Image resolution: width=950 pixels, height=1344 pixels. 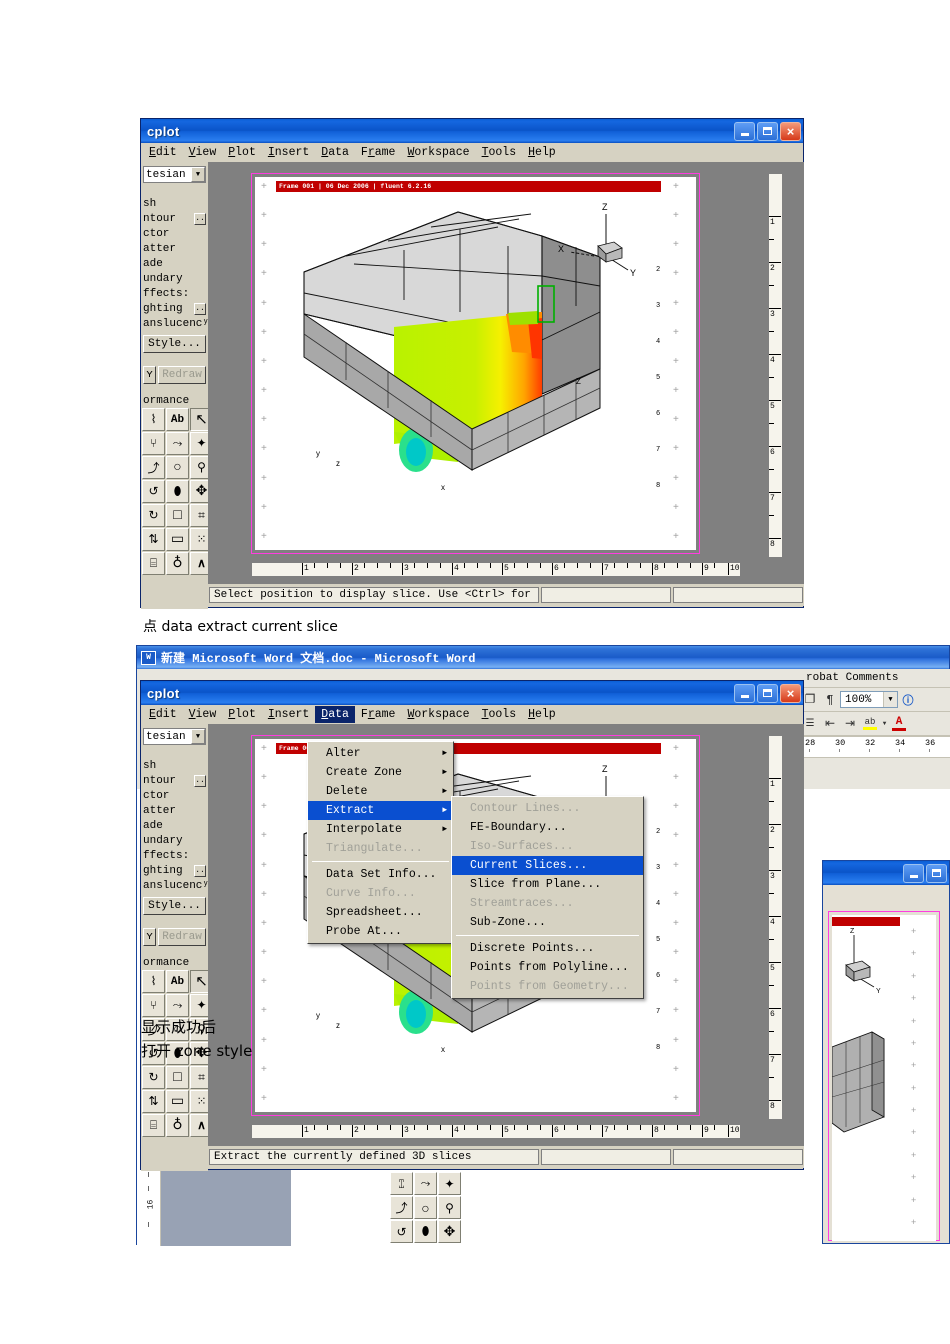 I want to click on bottom-toolbar-fragment: ⑄ ⤳ ✦ ⤴ ○ ⚲ ↺ ⬮ ✥, so click(x=426, y=1208).